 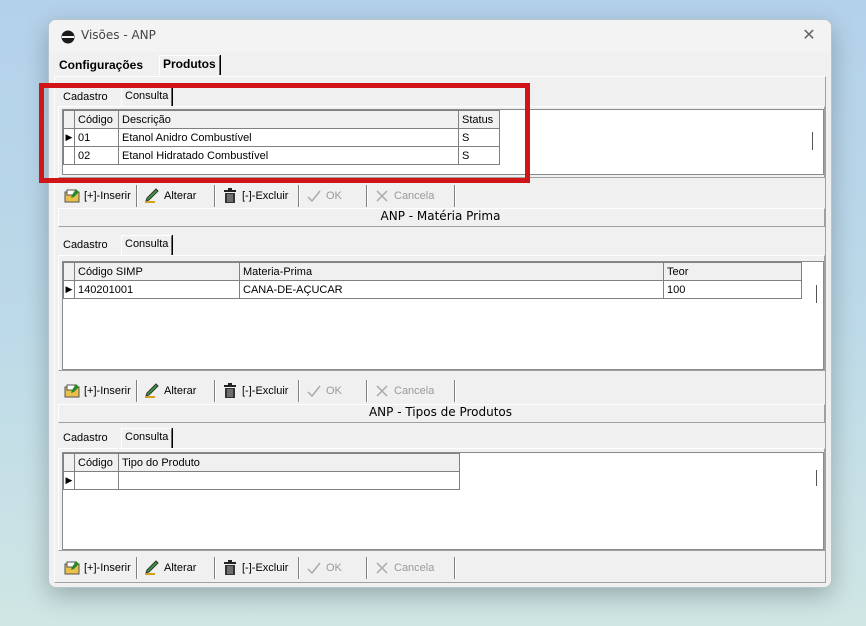 I want to click on column-header-codigo-simp: Código SIMP, so click(x=157, y=271).